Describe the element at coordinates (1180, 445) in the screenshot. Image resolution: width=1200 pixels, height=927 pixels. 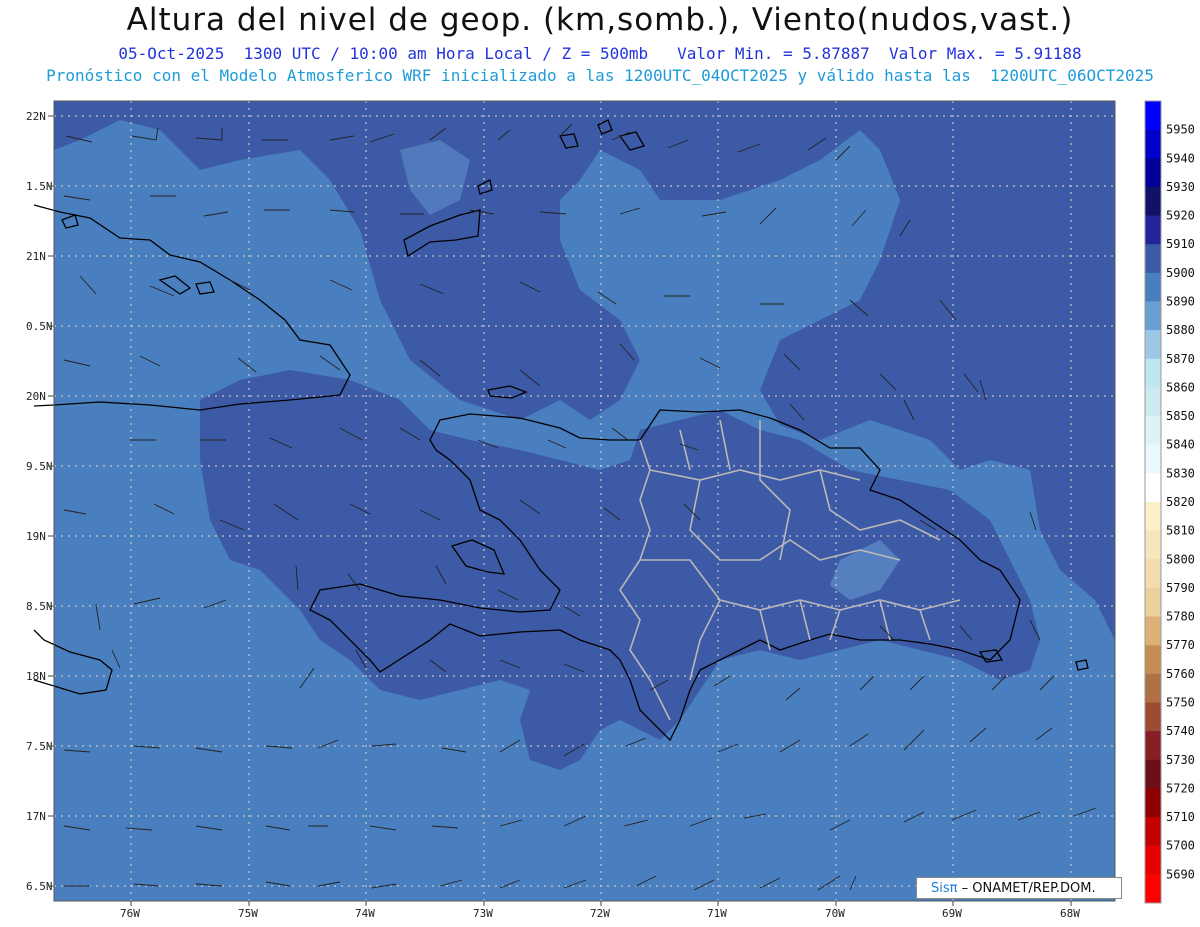
I see `colorbar-level-label: 5840` at that location.